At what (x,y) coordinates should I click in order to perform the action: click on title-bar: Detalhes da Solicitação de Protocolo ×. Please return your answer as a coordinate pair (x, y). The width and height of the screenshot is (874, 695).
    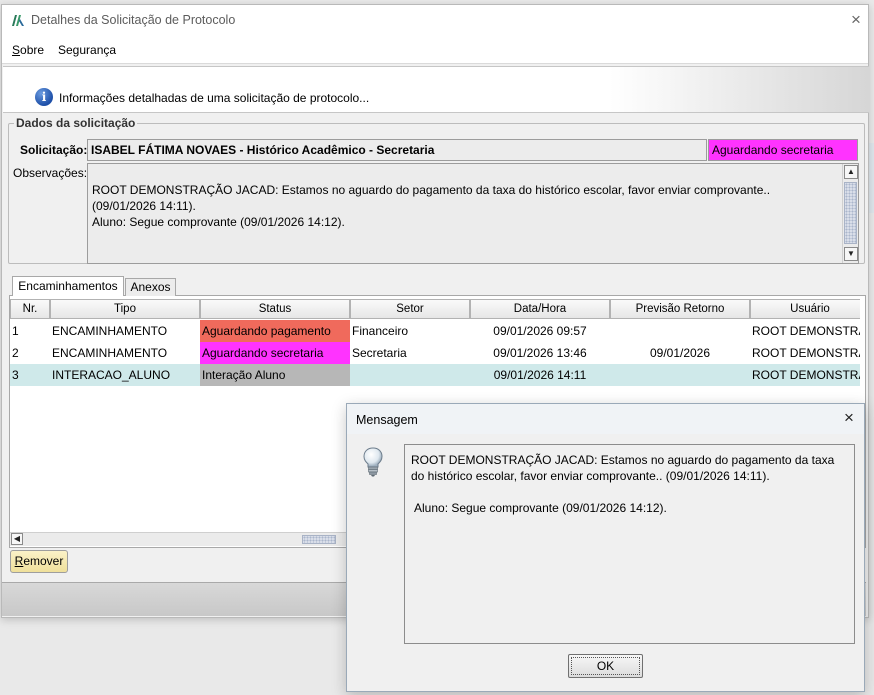
    Looking at the image, I should click on (435, 21).